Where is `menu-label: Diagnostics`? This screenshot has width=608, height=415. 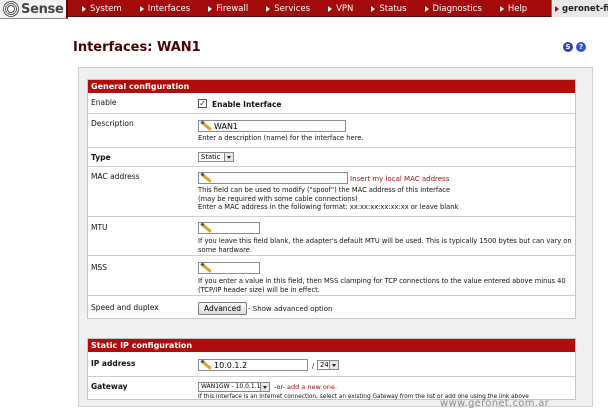
menu-label: Diagnostics is located at coordinates (457, 8).